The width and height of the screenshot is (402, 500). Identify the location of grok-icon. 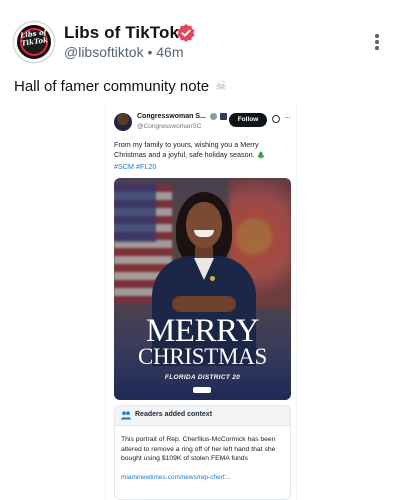
(276, 119).